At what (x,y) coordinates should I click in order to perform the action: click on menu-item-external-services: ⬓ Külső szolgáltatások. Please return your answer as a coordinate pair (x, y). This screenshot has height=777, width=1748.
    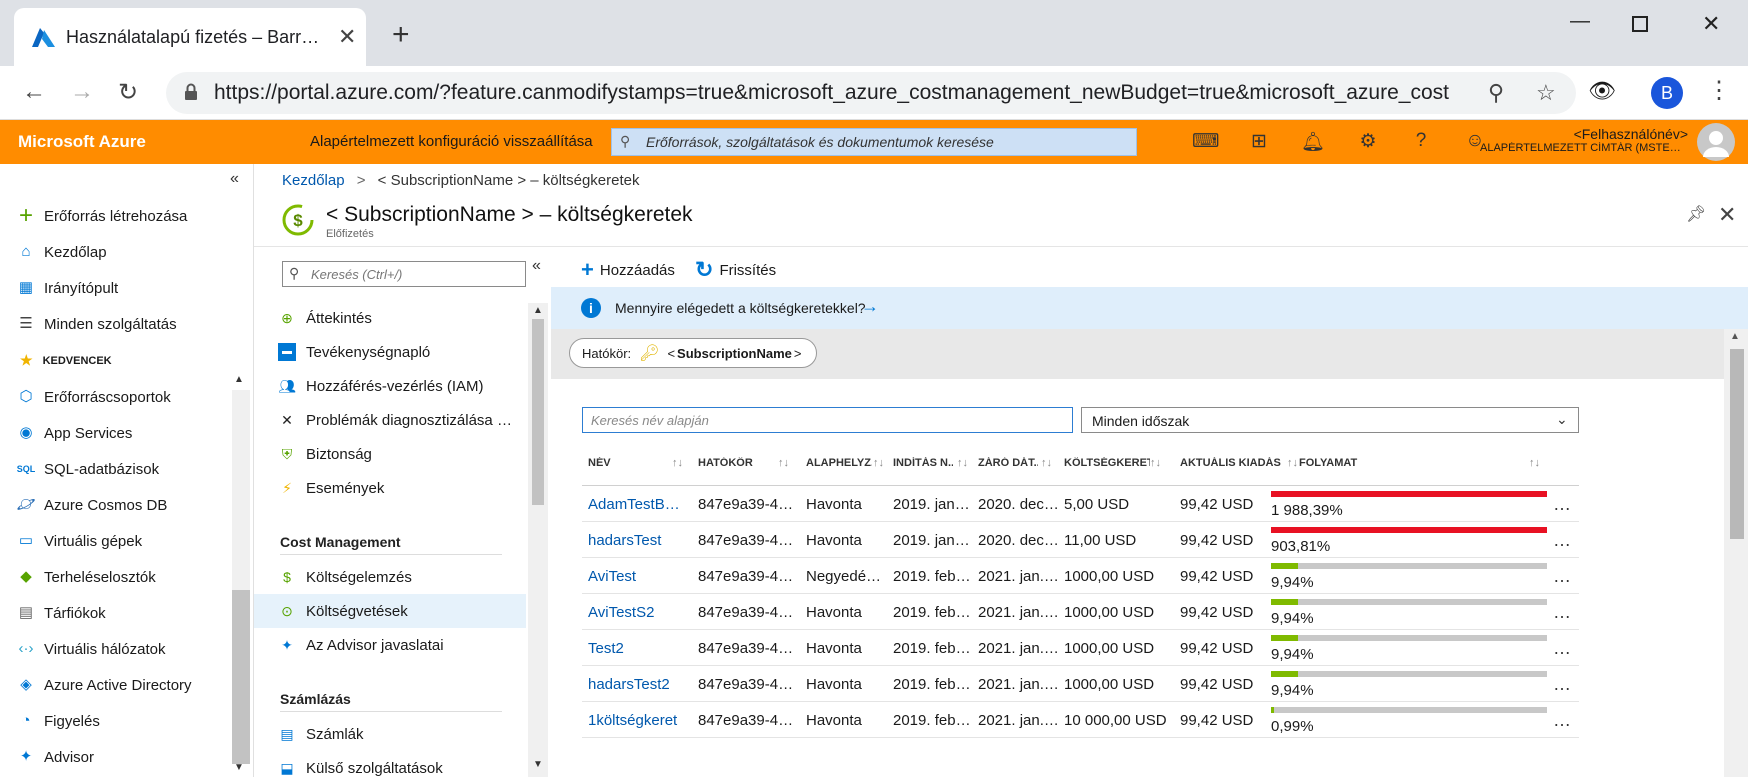
    Looking at the image, I should click on (390, 764).